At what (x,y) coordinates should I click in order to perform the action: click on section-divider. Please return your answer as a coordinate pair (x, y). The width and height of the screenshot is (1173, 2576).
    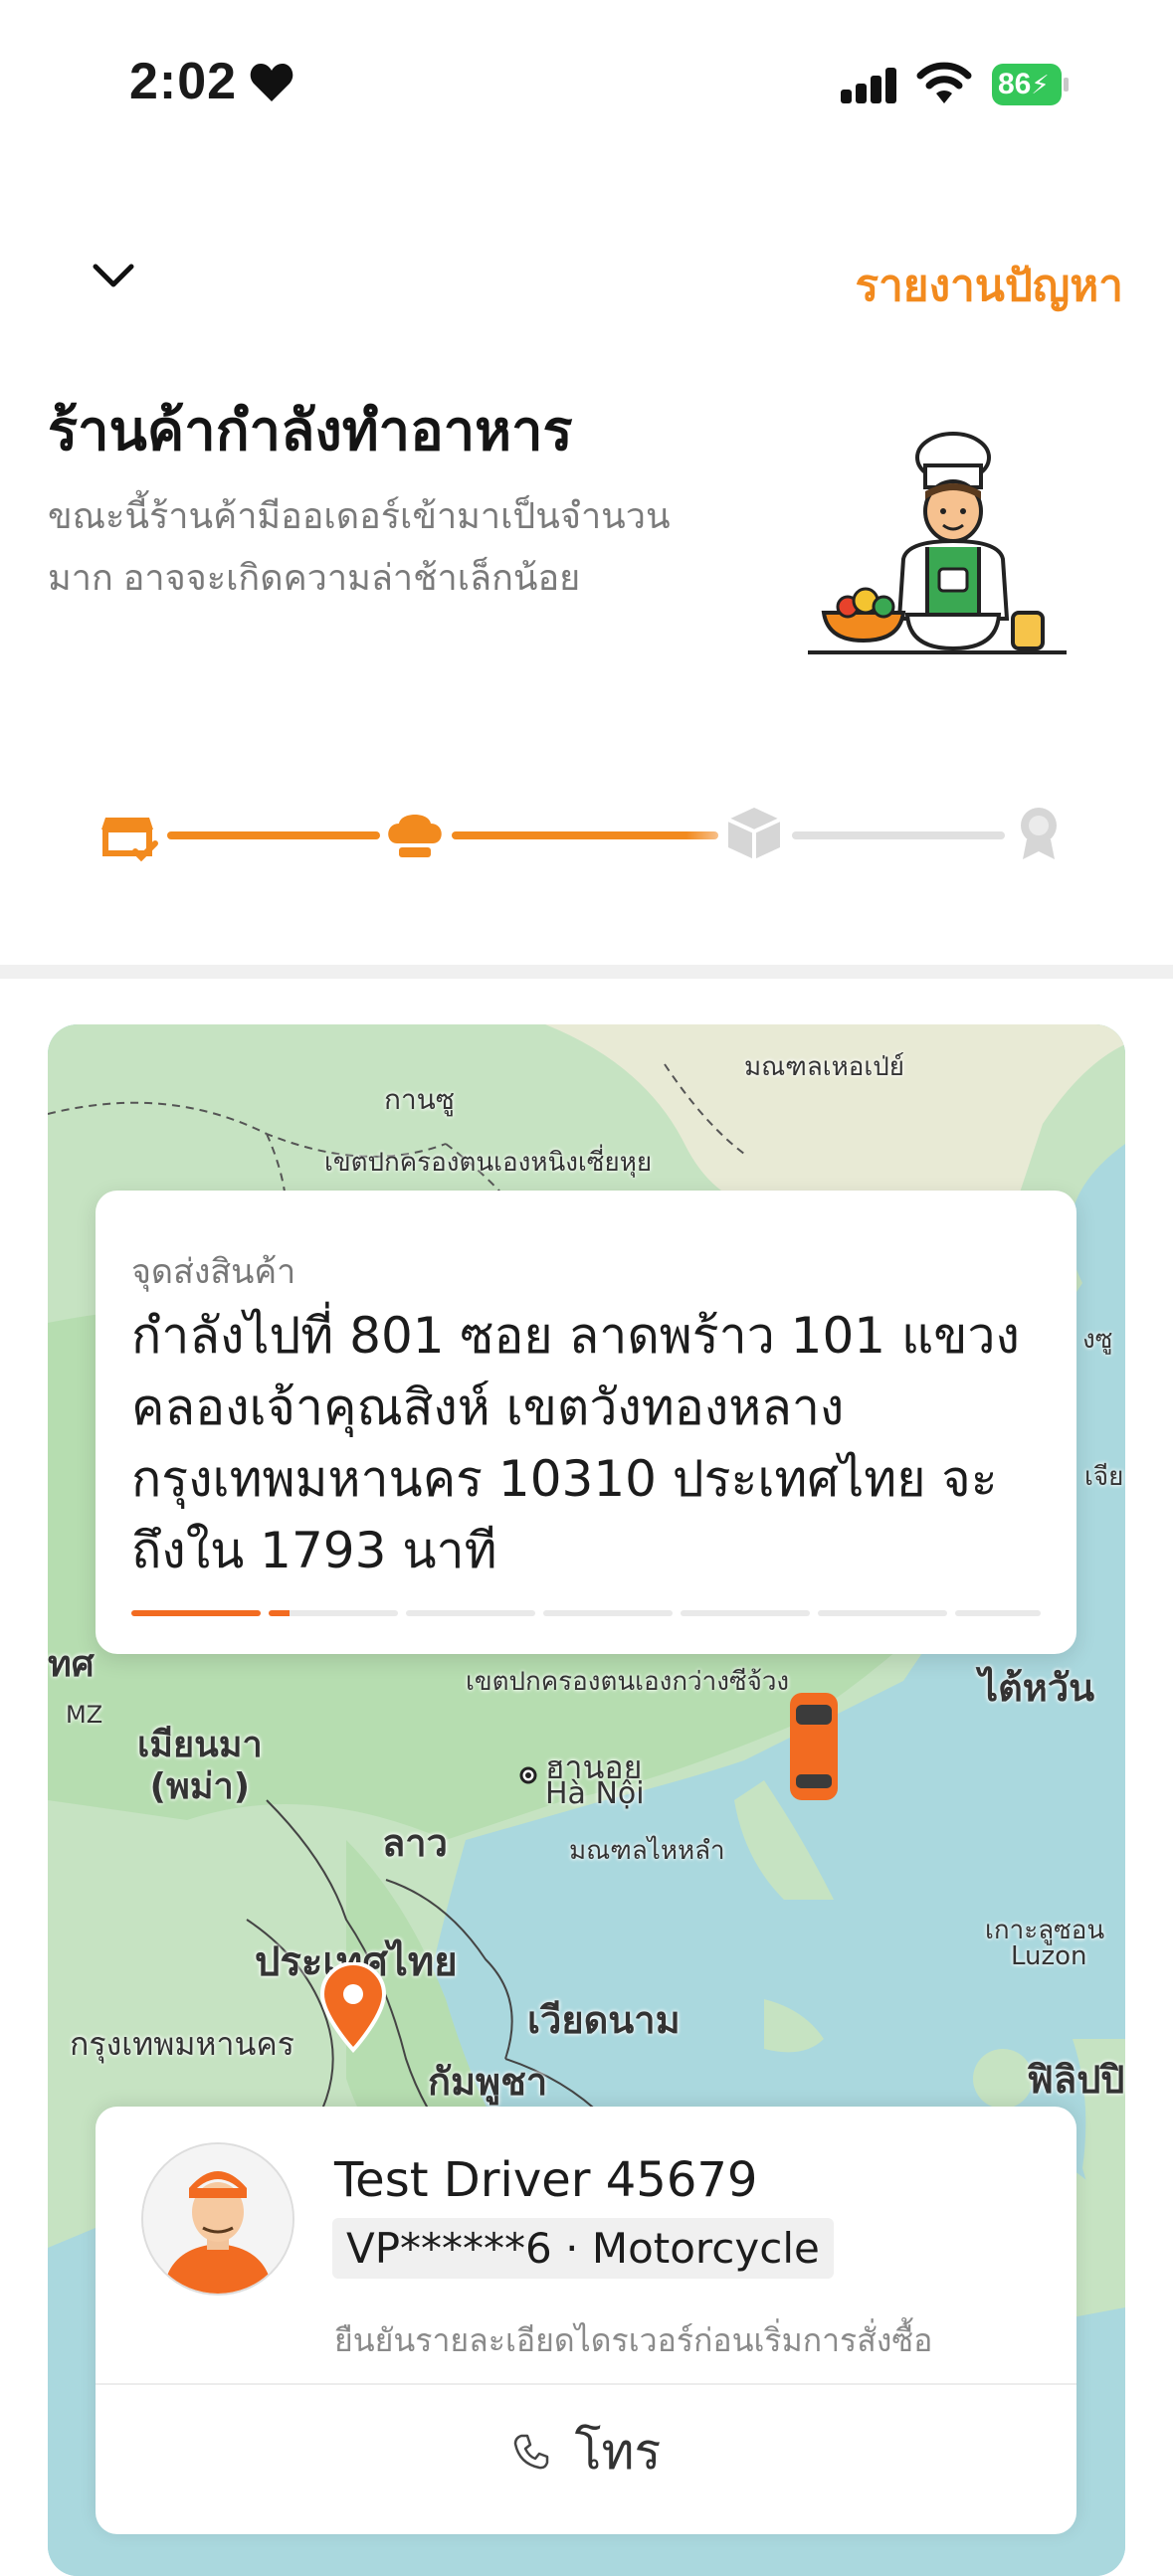
    Looking at the image, I should click on (586, 972).